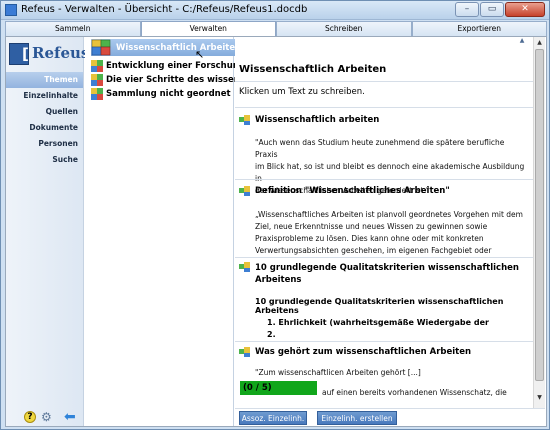 The width and height of the screenshot is (550, 430). I want to click on gear-icon: ⚙, so click(47, 417).